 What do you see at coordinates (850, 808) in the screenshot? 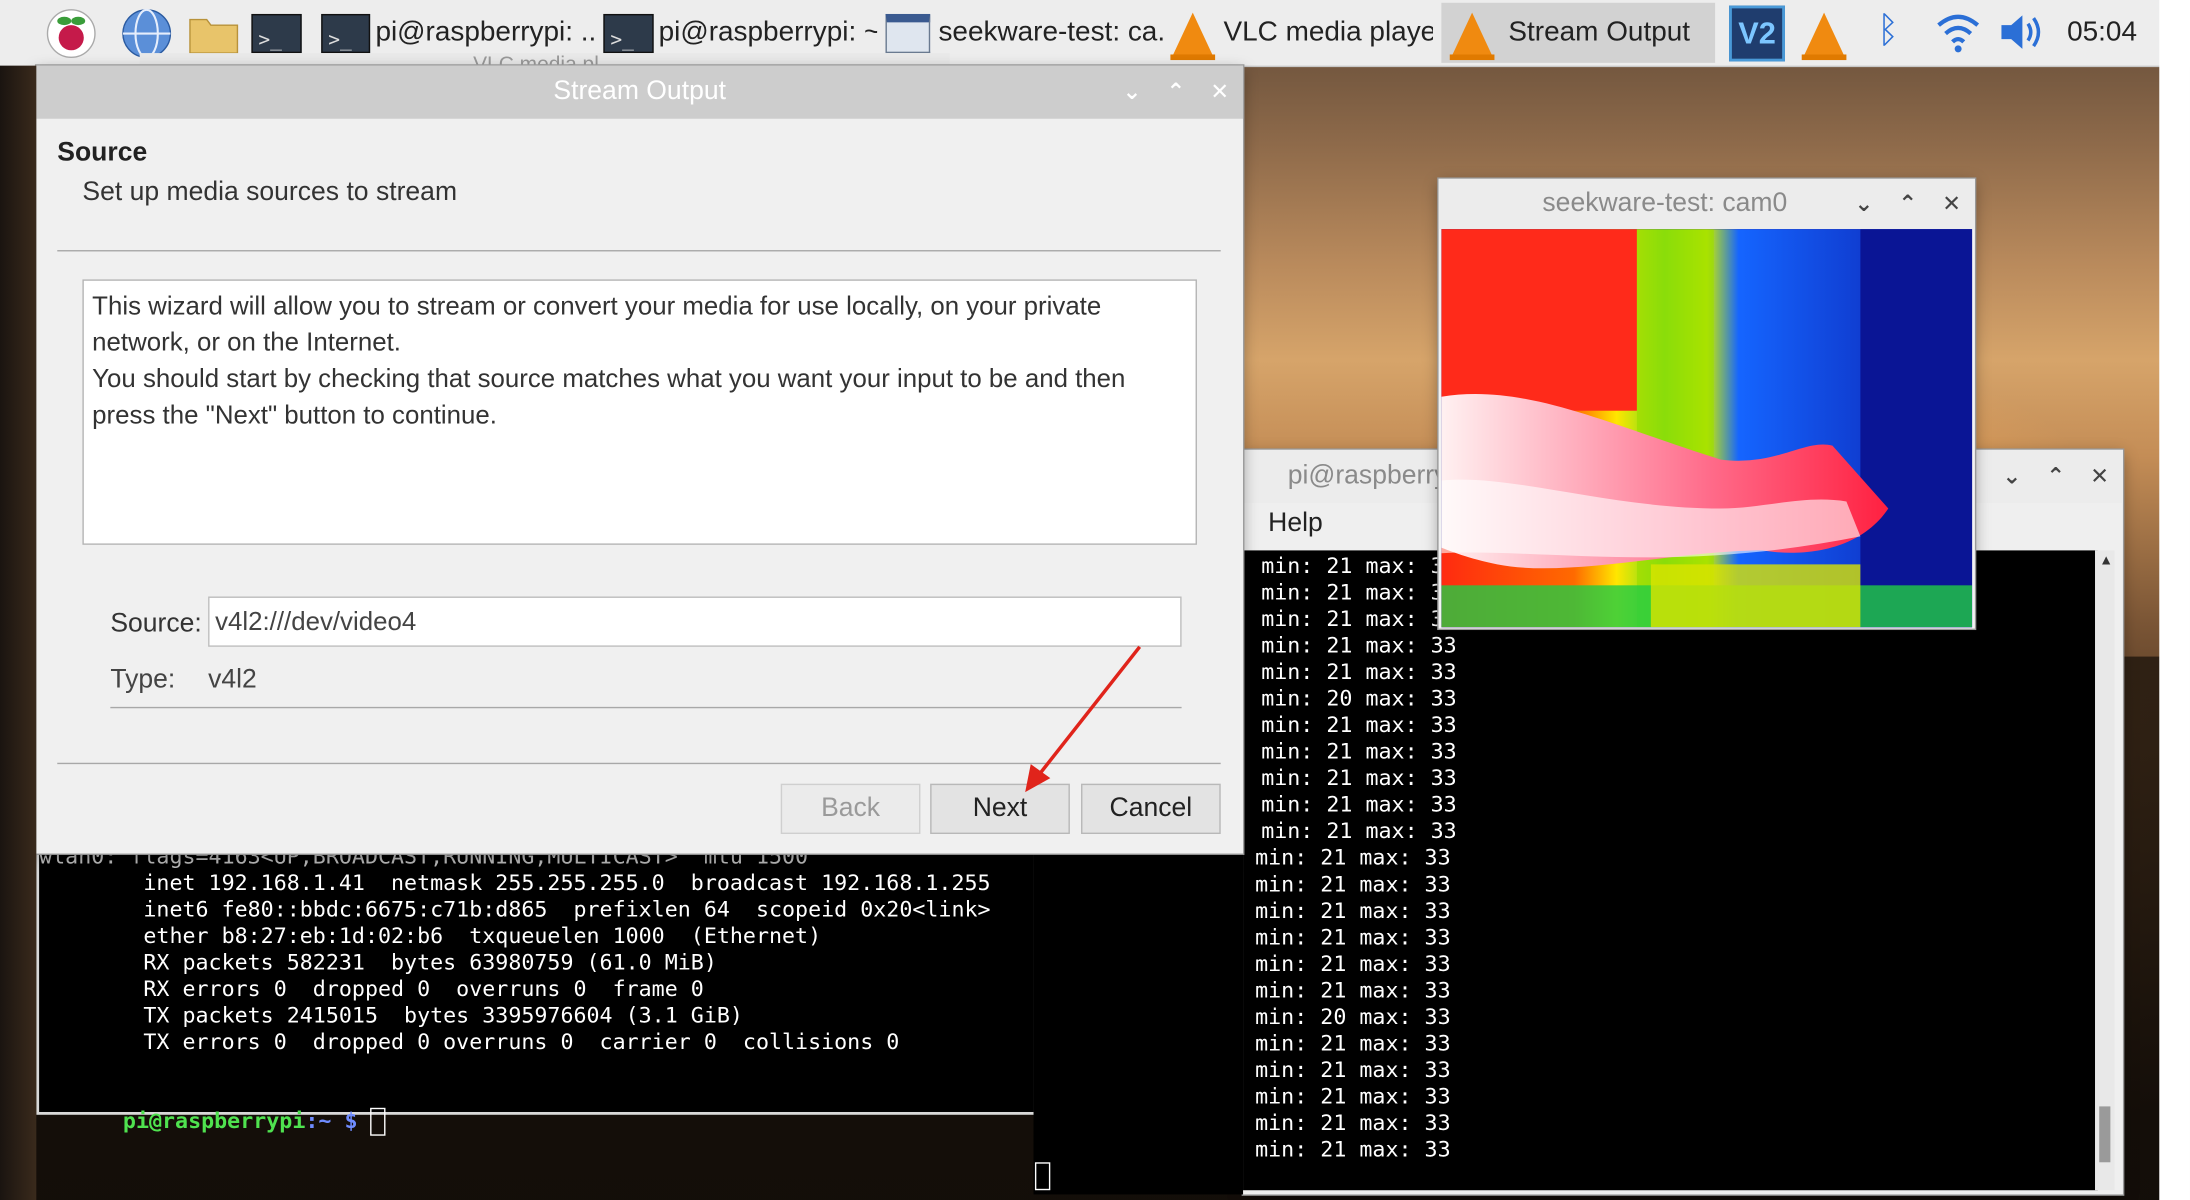
I see `back-button: Back` at bounding box center [850, 808].